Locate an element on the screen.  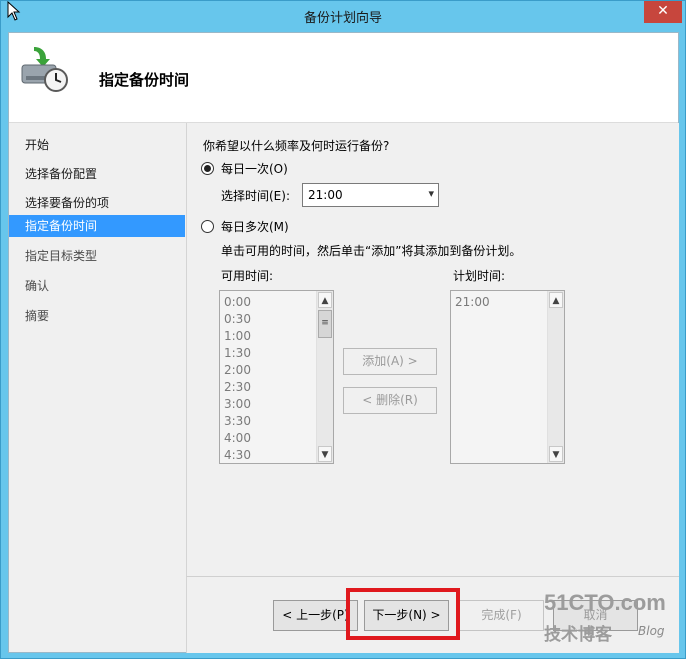
scroll-thumb: ≡ is located at coordinates (325, 324).